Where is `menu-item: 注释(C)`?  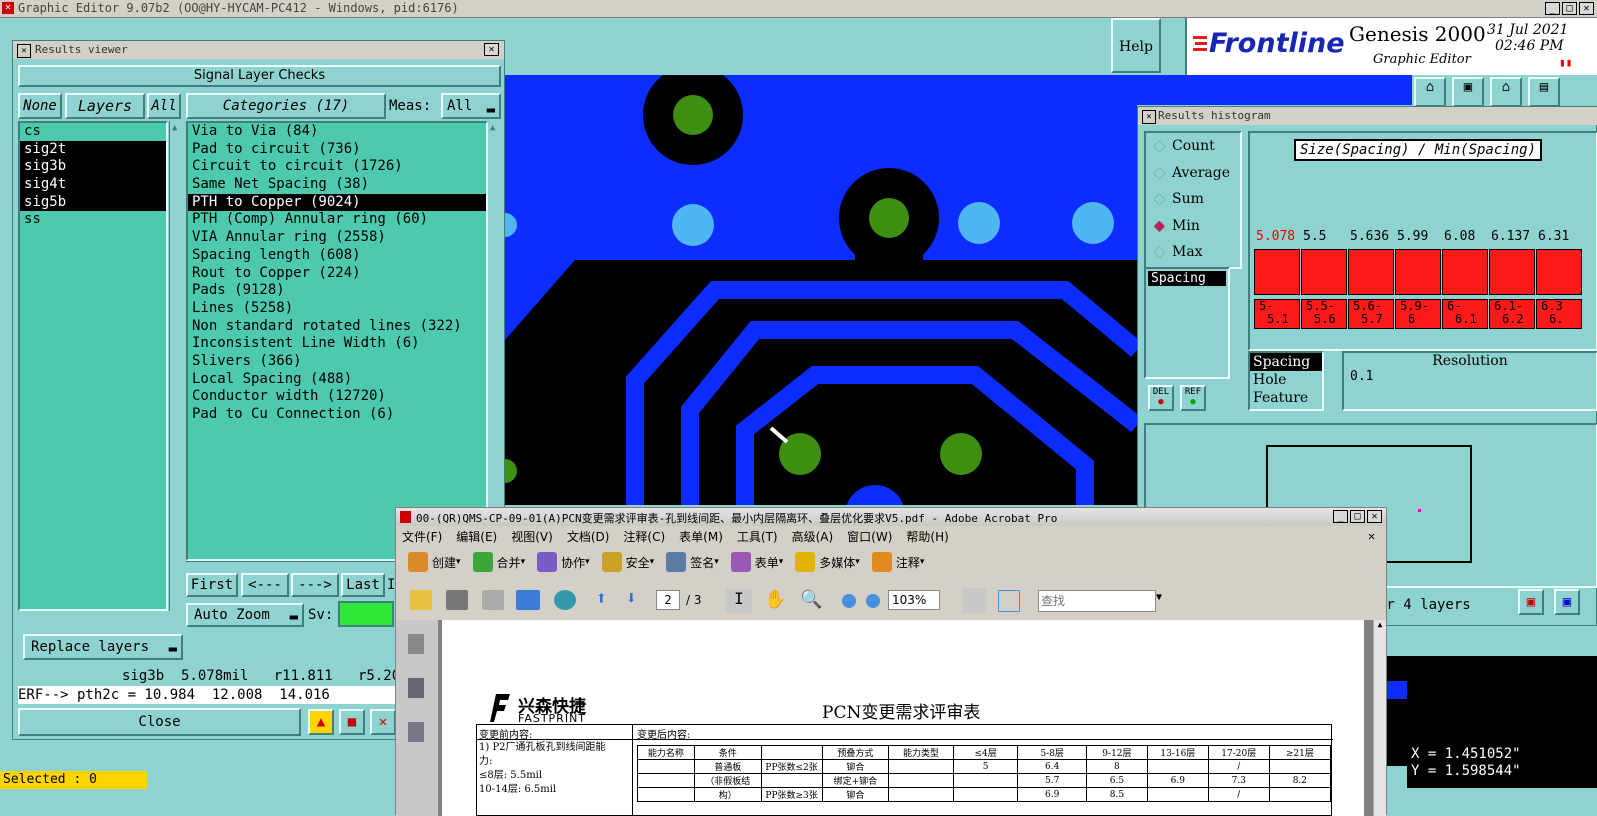 menu-item: 注释(C) is located at coordinates (644, 537).